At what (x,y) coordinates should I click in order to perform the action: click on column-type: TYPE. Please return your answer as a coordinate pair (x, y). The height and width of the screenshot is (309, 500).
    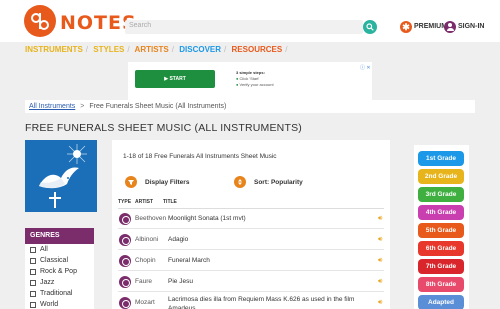
    Looking at the image, I should click on (124, 202).